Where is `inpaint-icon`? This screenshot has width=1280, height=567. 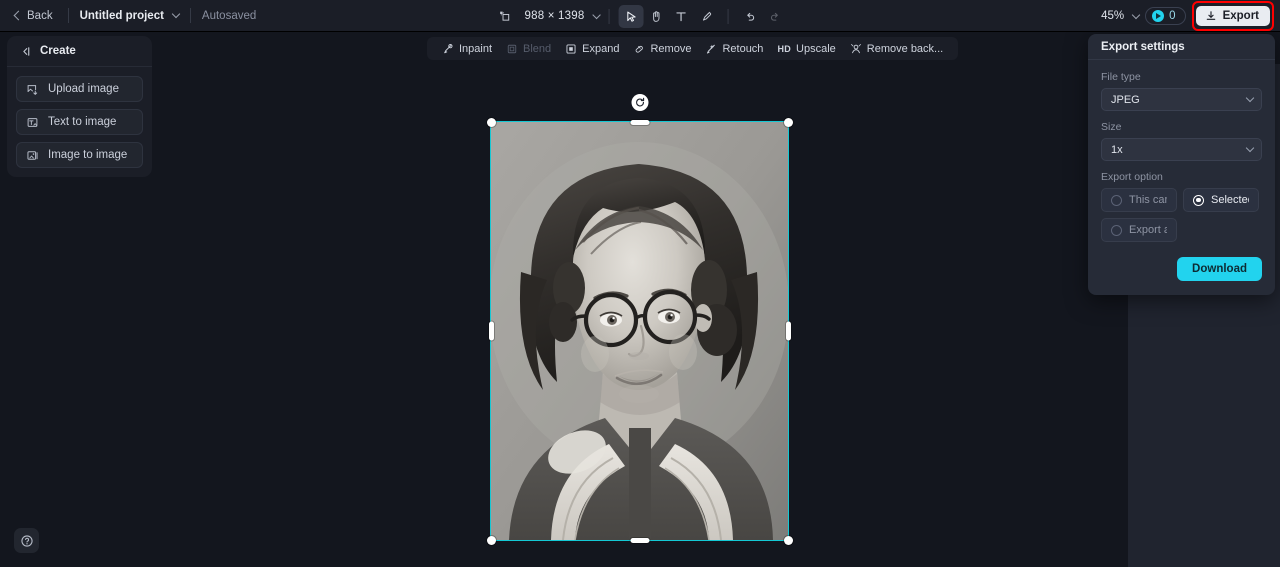
inpaint-icon is located at coordinates (448, 48).